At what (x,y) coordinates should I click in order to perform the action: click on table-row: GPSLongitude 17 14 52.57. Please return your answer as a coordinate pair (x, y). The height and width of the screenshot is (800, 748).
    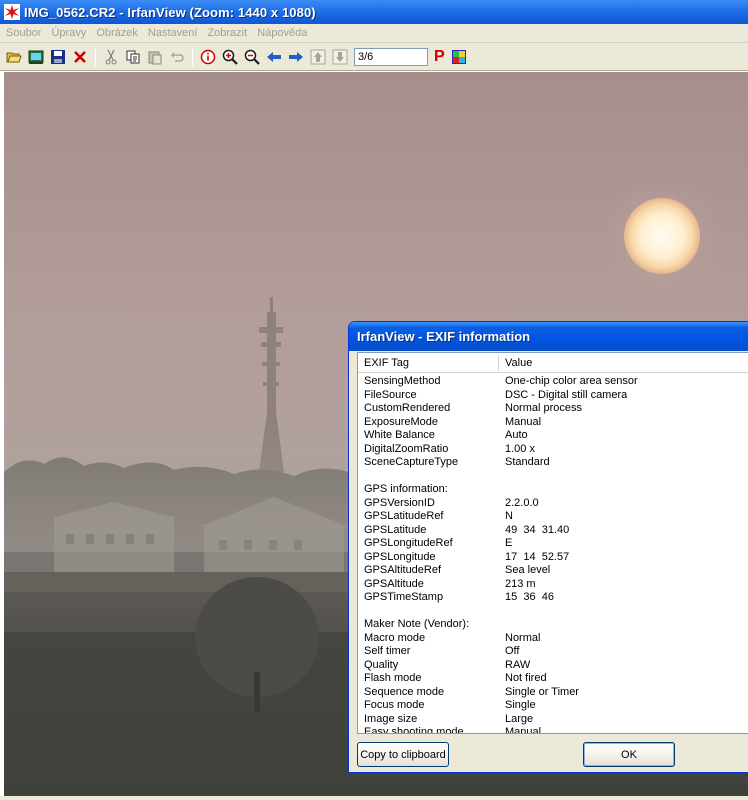
    Looking at the image, I should click on (553, 558).